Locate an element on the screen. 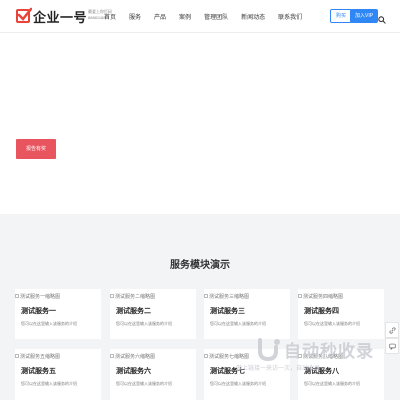 The image size is (400, 400). section-title: 服务模块演示 is located at coordinates (200, 265).